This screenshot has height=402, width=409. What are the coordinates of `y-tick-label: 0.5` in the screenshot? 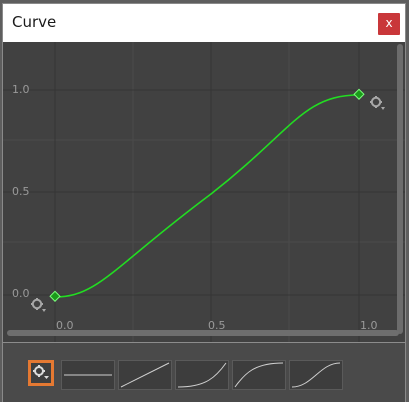 It's located at (21, 191).